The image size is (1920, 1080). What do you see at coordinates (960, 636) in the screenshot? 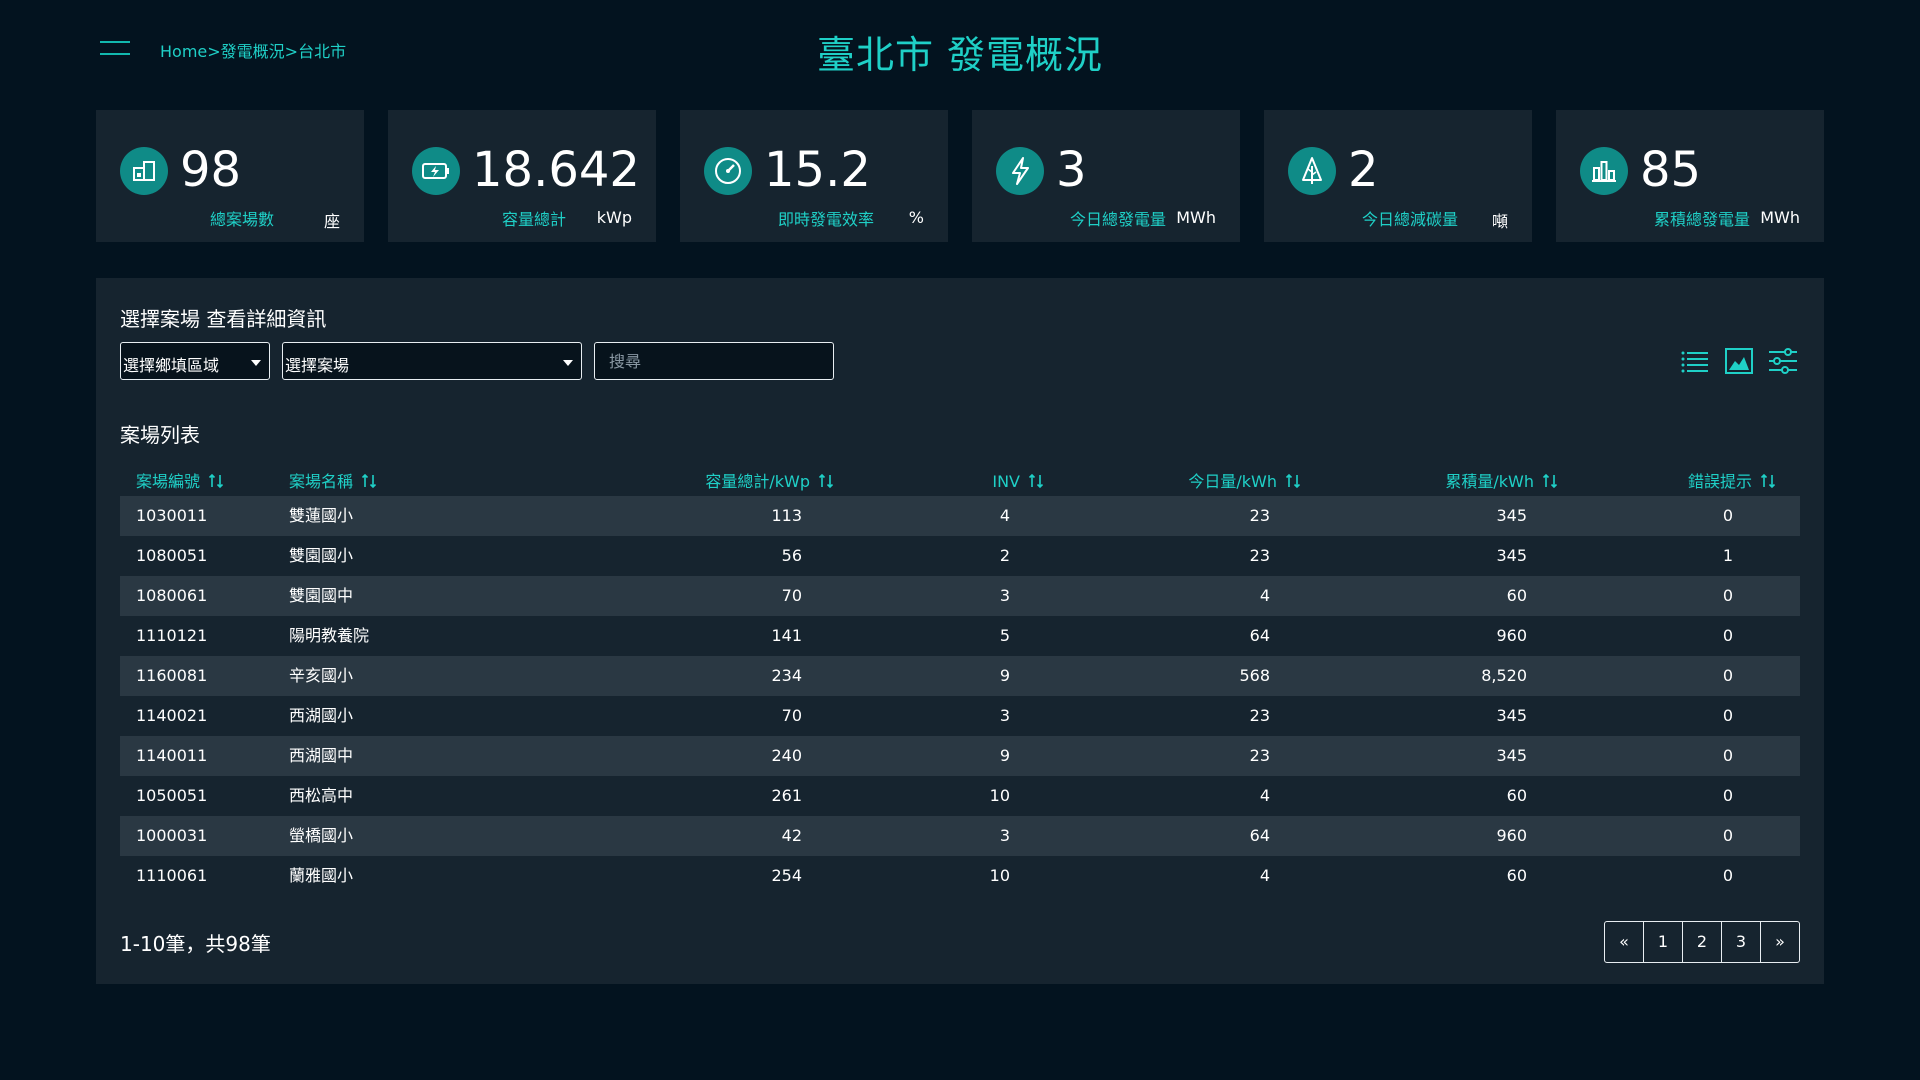
I see `table-row: 1110121 陽明教養院 141 5 64 960 0` at bounding box center [960, 636].